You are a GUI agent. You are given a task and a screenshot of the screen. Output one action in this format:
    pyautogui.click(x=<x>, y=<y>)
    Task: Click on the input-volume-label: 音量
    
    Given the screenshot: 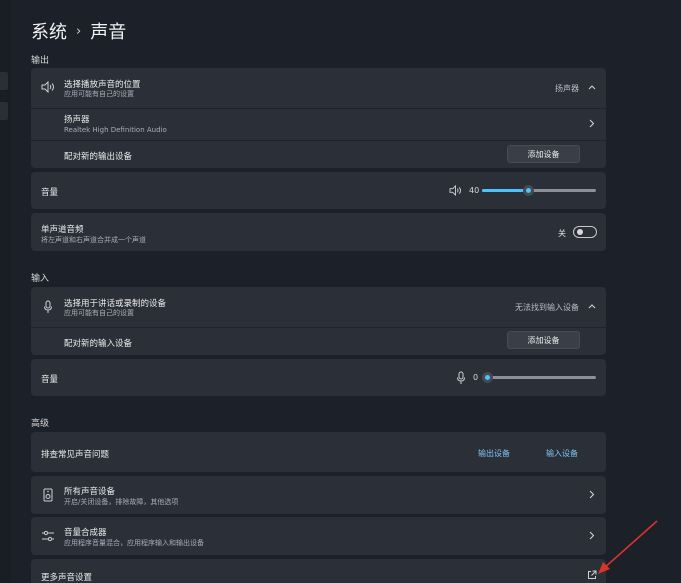 What is the action you would take?
    pyautogui.click(x=50, y=380)
    